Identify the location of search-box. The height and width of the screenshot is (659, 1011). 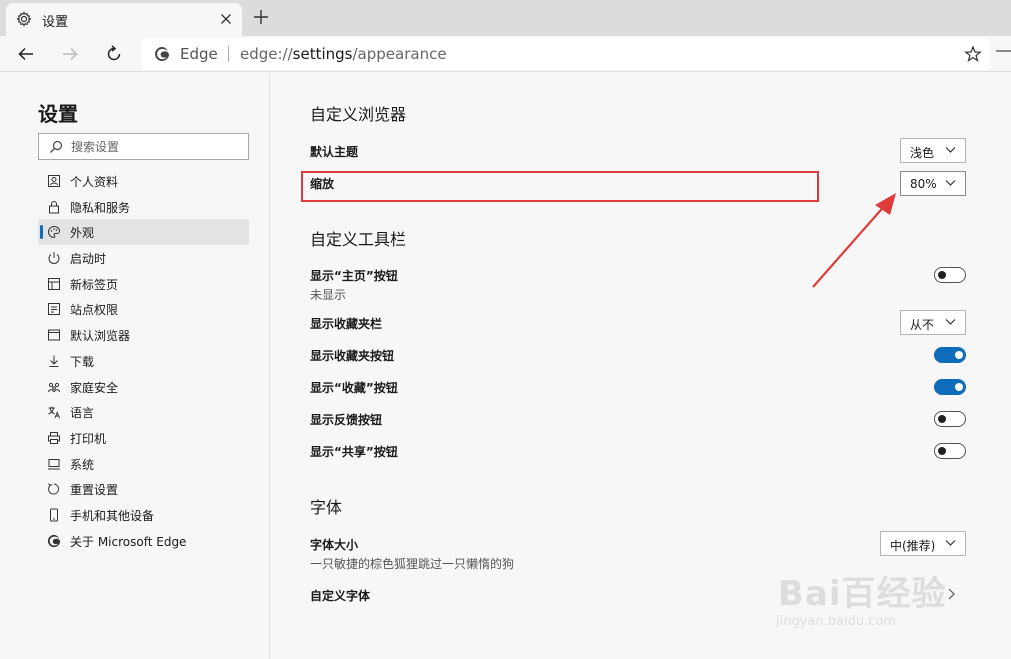
(143, 146).